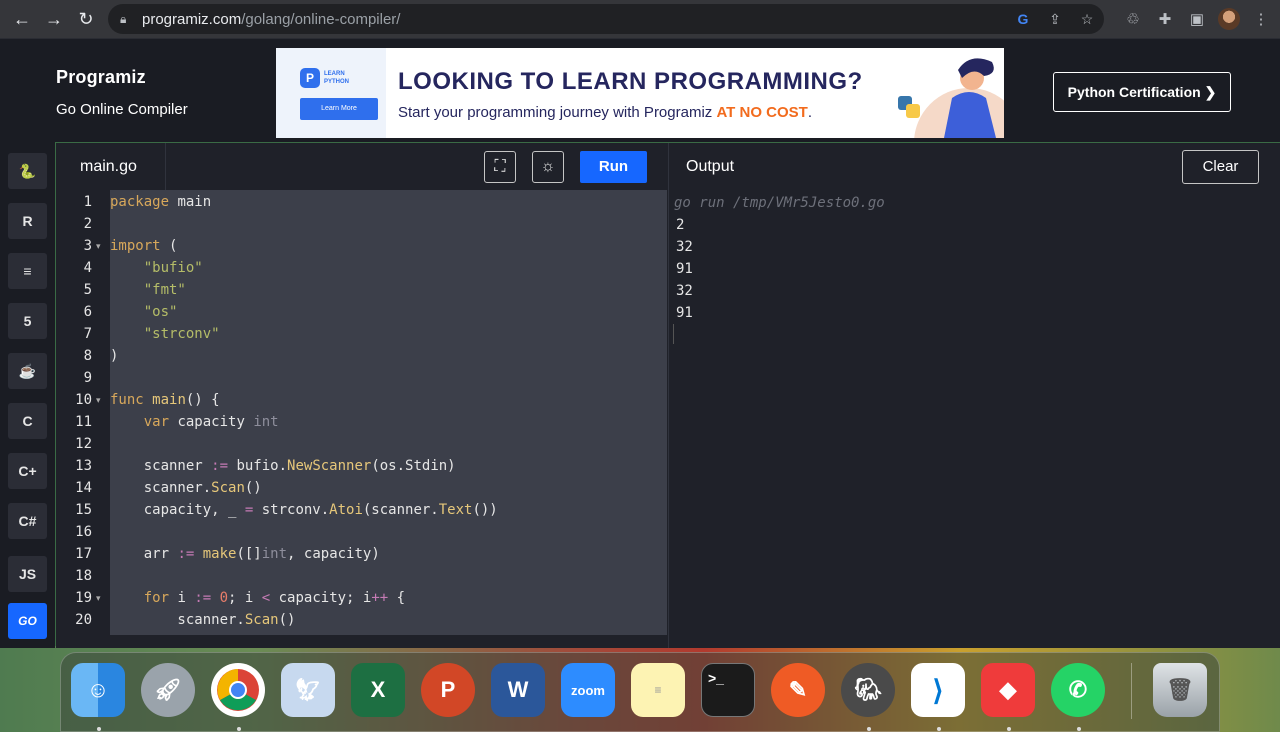 The width and height of the screenshot is (1280, 732). What do you see at coordinates (1131, 691) in the screenshot?
I see `dock-separator` at bounding box center [1131, 691].